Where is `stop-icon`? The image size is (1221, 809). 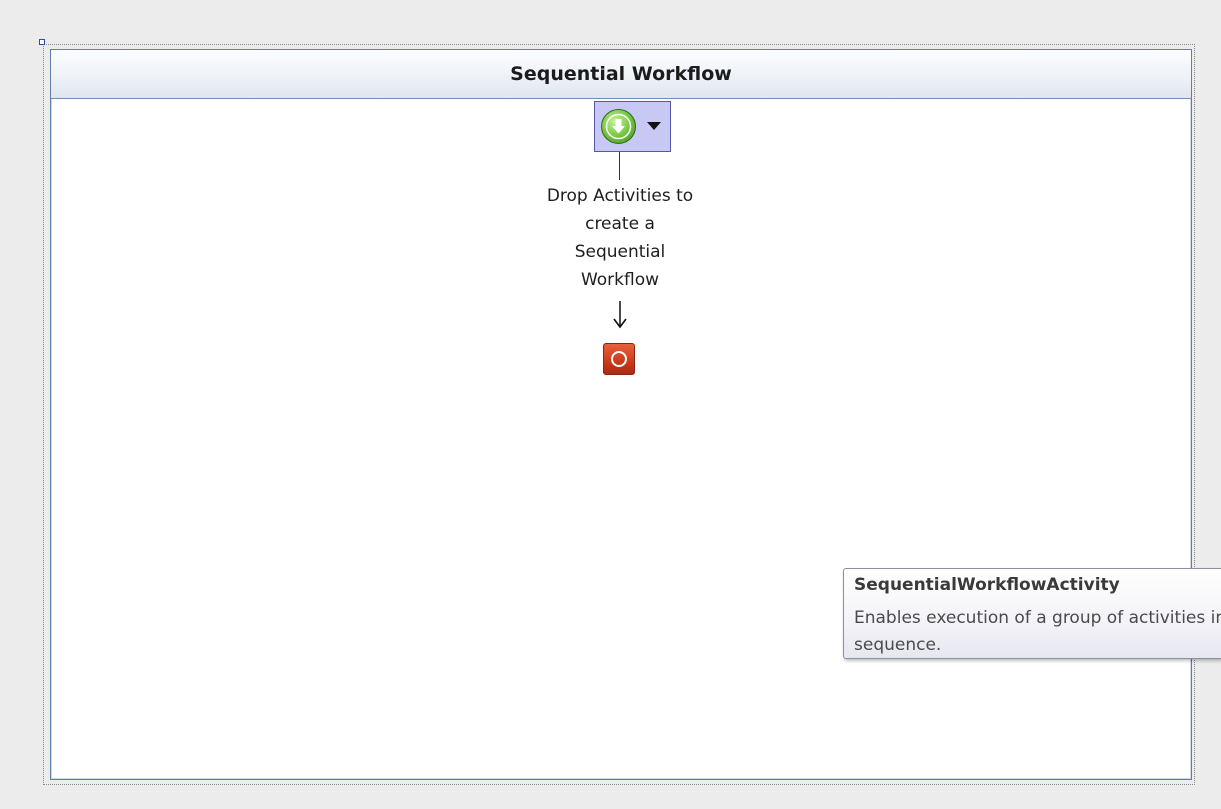
stop-icon is located at coordinates (619, 359).